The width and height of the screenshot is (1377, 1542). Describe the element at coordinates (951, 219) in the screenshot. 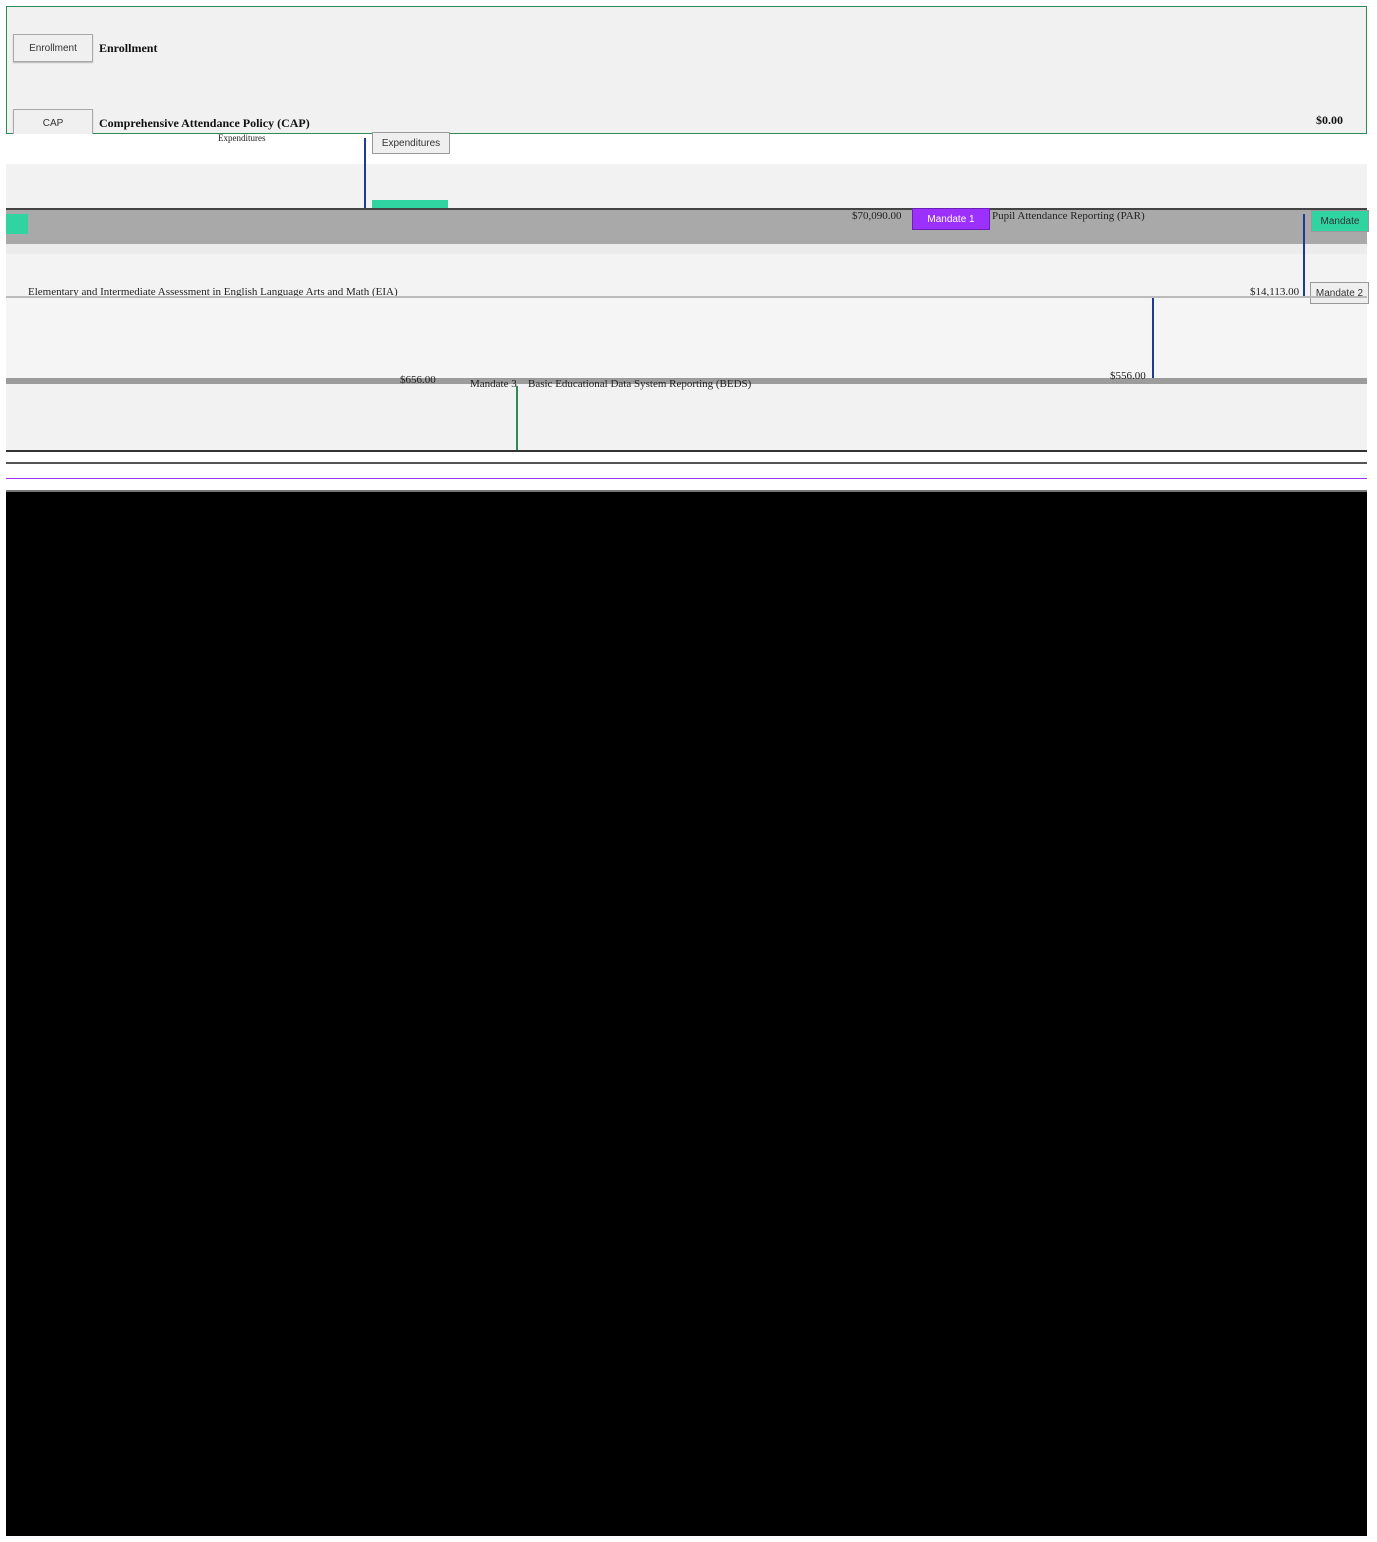

I see `mandate-1-button: Mandate 1` at that location.